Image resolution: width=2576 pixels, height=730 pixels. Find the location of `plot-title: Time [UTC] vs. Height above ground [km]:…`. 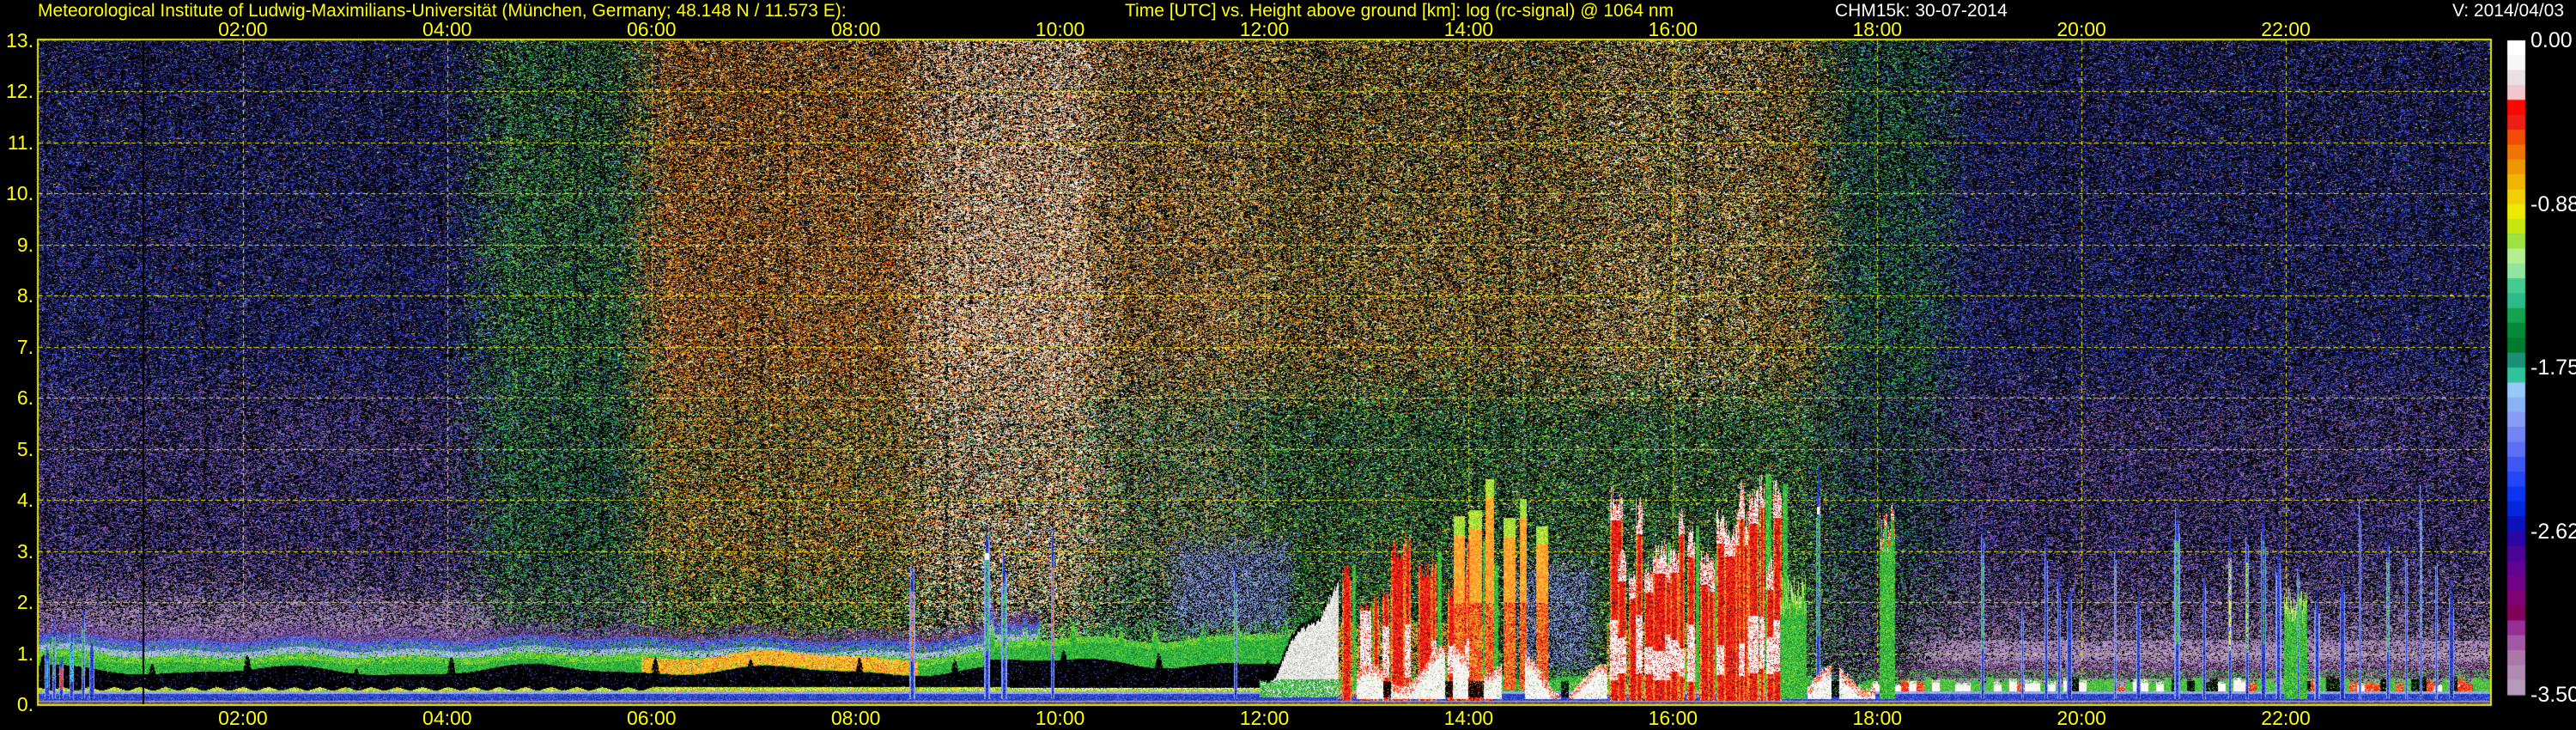

plot-title: Time [UTC] vs. Height above ground [km]:… is located at coordinates (1400, 11).